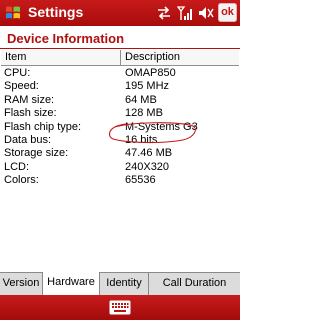  I want to click on item-cell: Flash size:, so click(30, 113).